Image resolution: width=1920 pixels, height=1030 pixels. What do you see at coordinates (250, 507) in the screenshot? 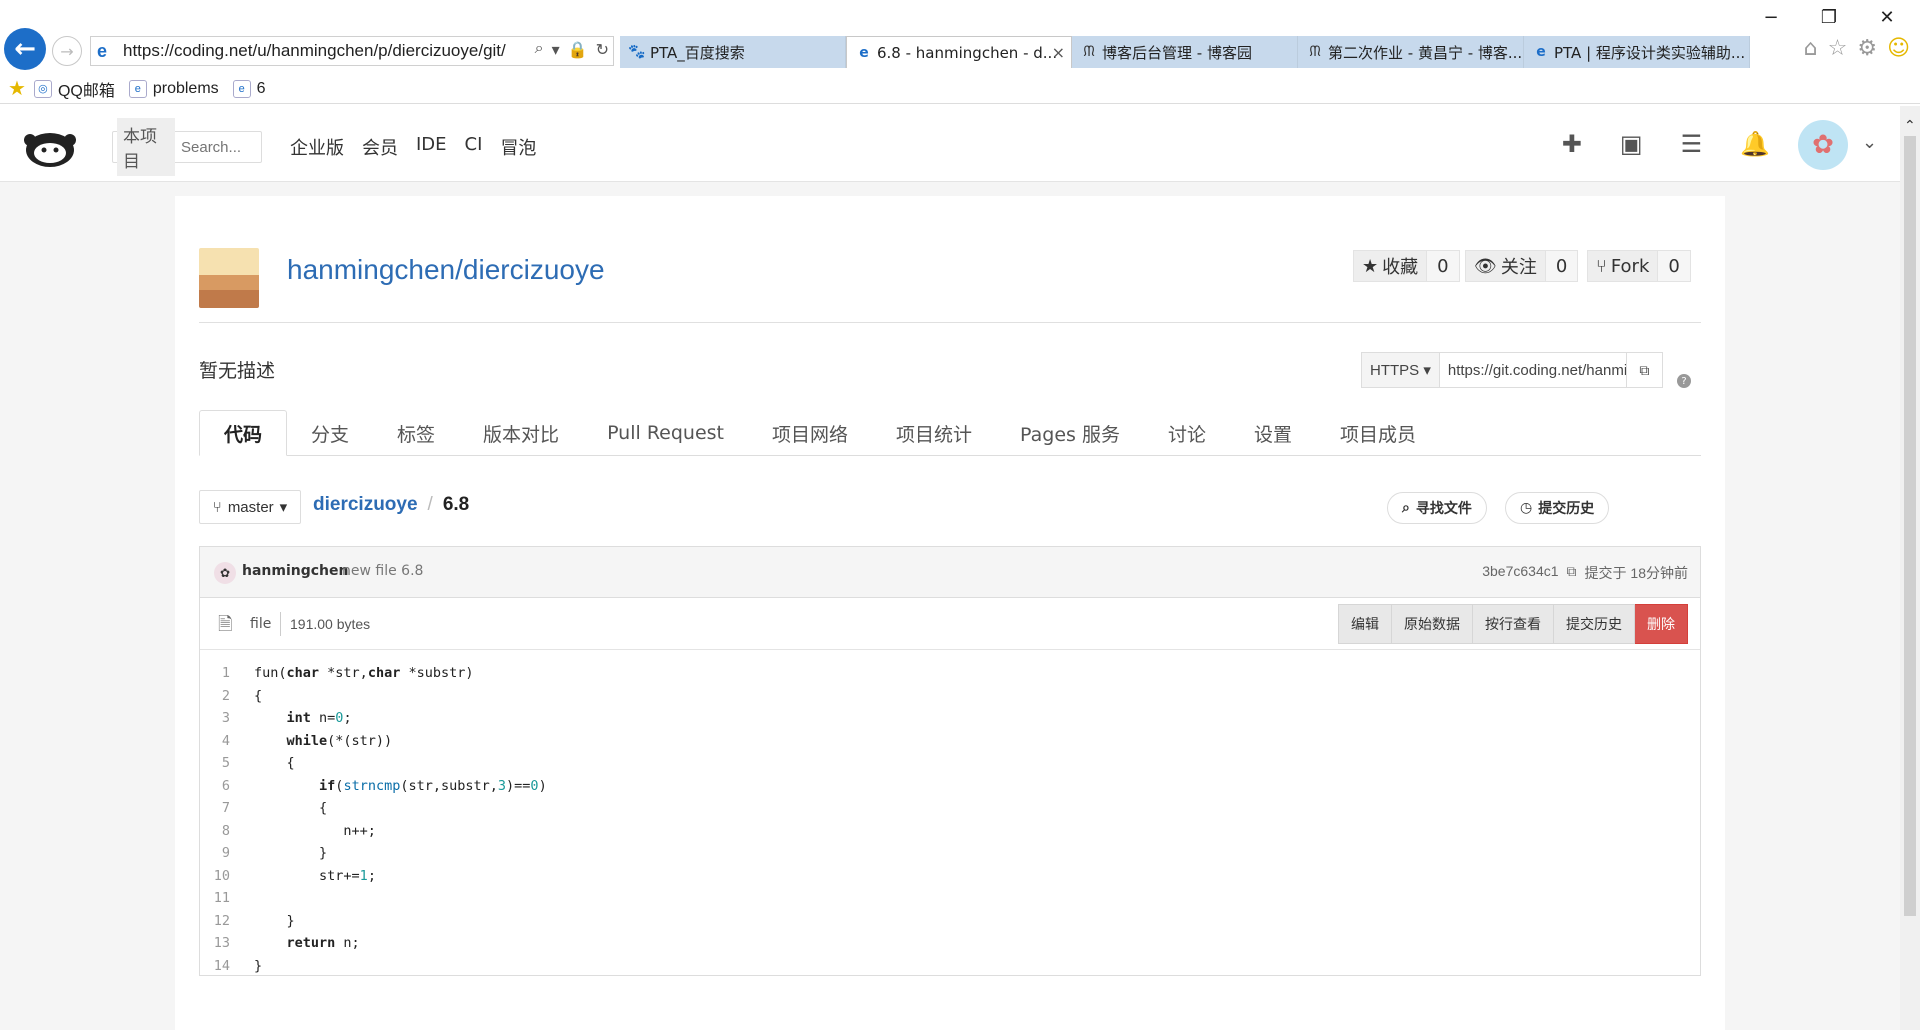
I see `branch-selector: ⑂ master ▾` at bounding box center [250, 507].